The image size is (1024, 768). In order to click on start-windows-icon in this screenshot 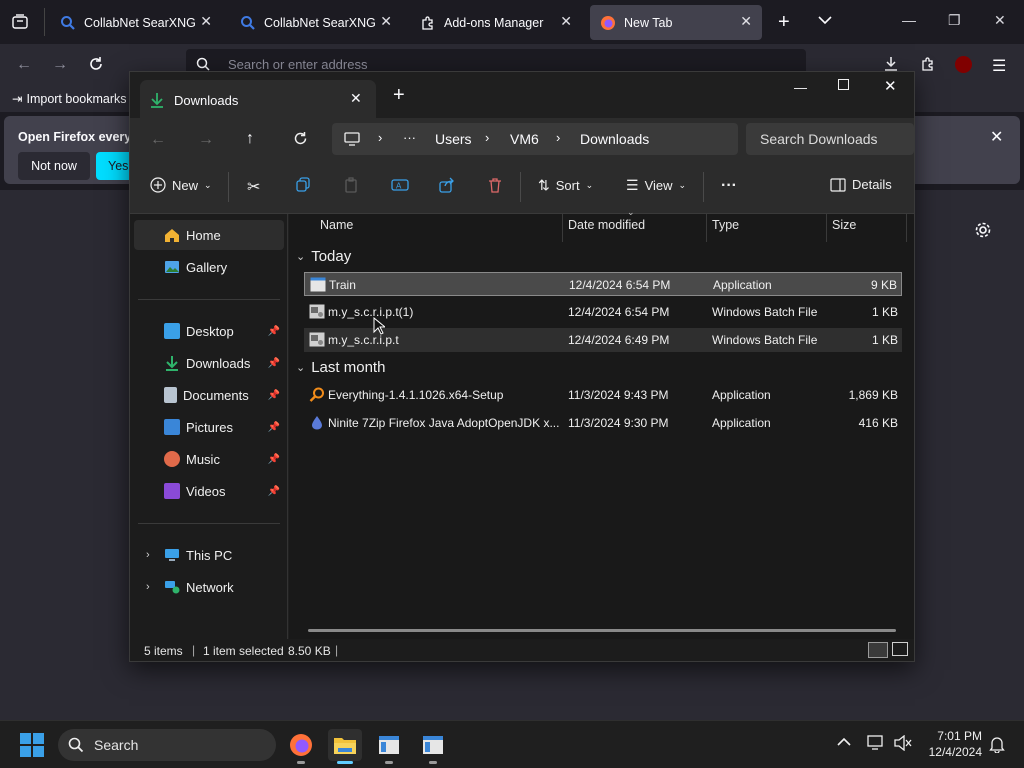, I will do `click(32, 745)`.